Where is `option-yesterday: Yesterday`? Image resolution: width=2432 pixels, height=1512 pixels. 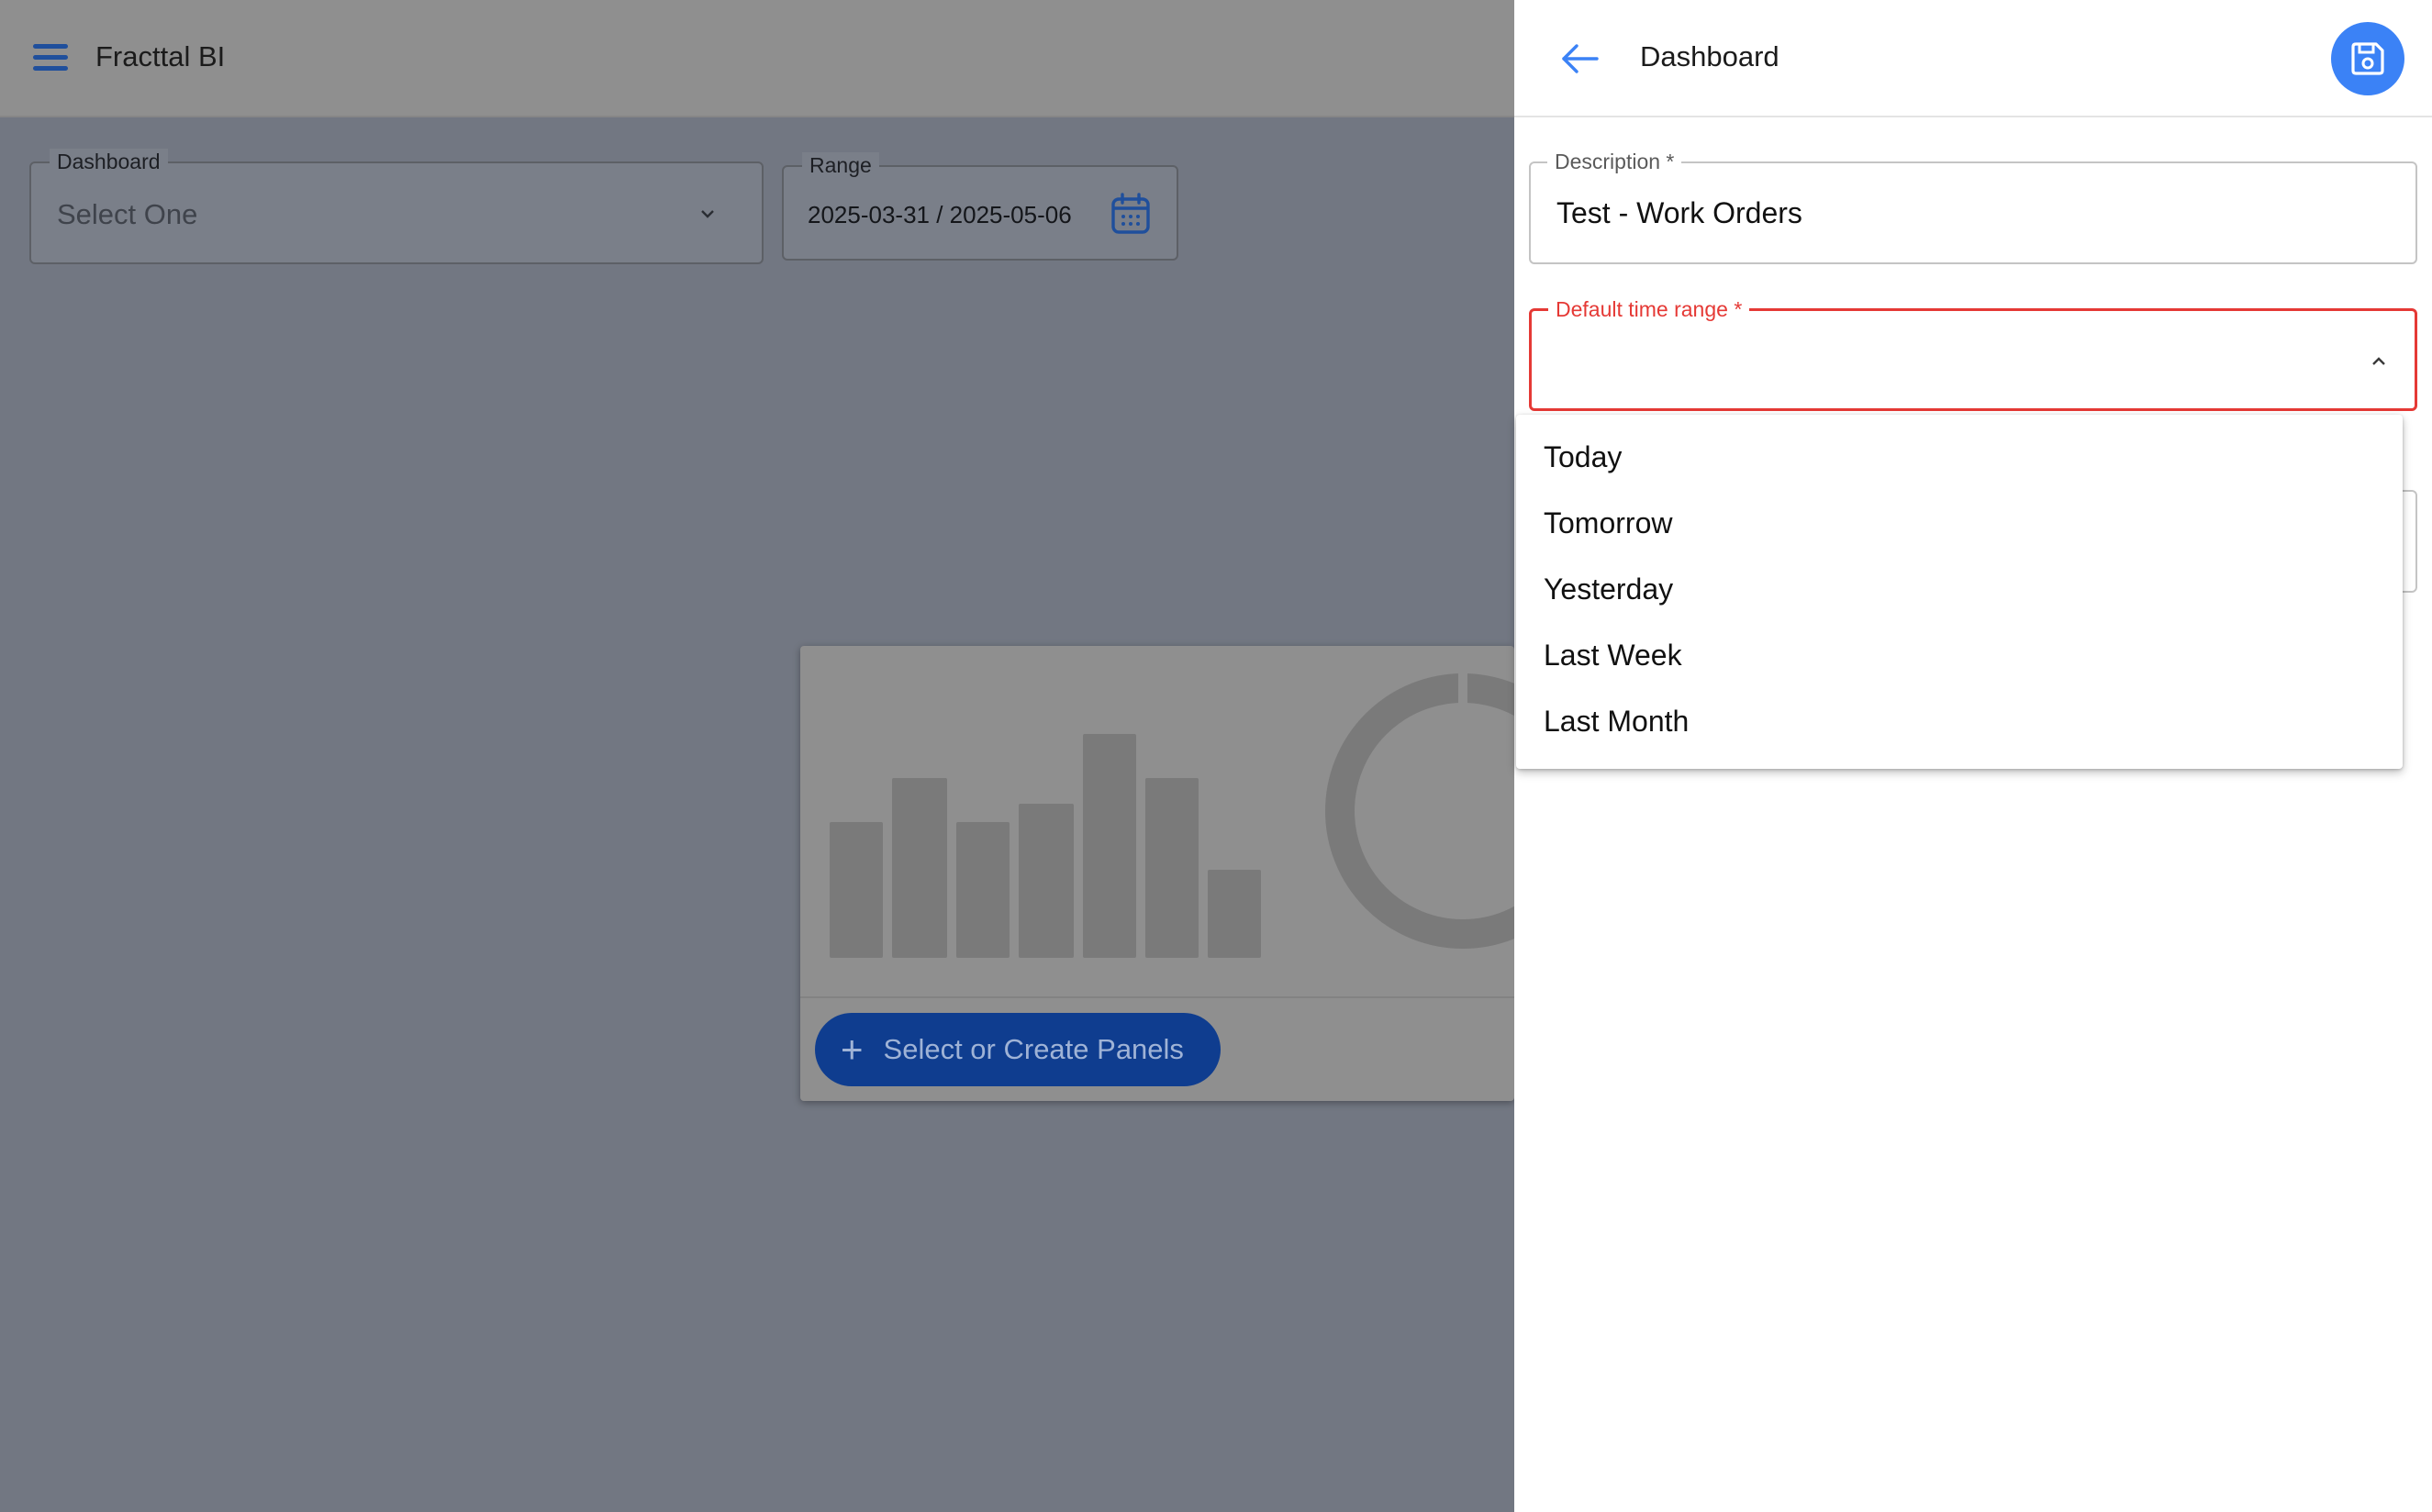
option-yesterday: Yesterday is located at coordinates (1966, 589).